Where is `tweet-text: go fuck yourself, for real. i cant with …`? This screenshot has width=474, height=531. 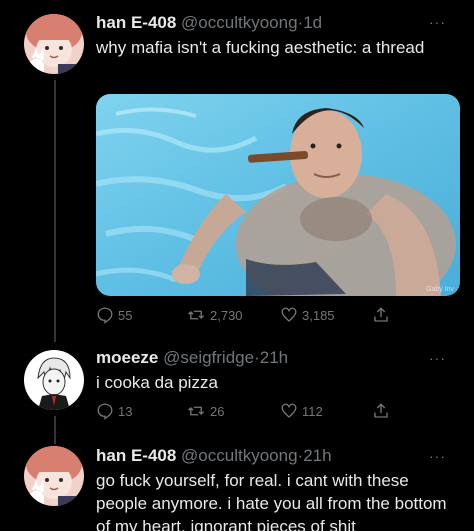
tweet-text: go fuck yourself, for real. i cant with … is located at coordinates (271, 501).